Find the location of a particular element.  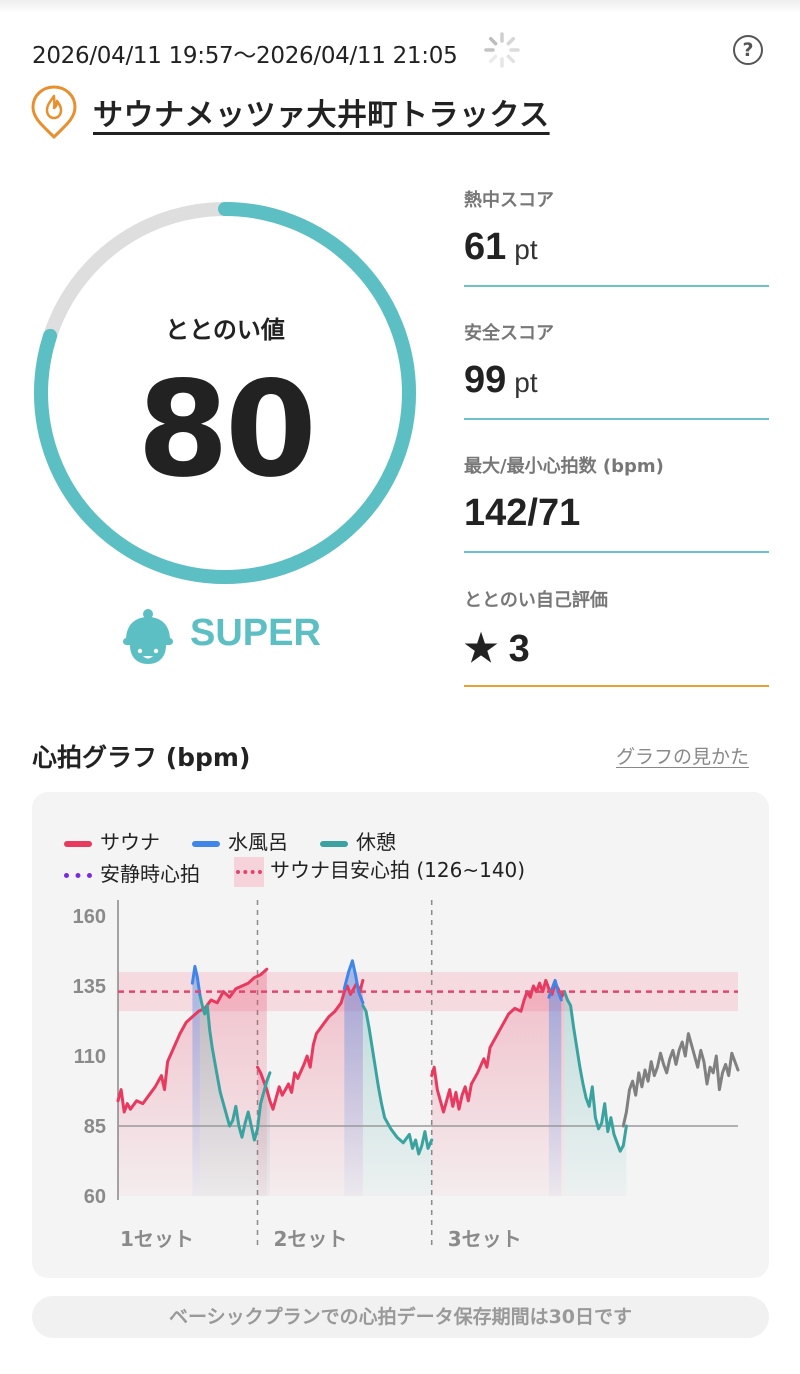

set-label: 1セット is located at coordinates (157, 1239).